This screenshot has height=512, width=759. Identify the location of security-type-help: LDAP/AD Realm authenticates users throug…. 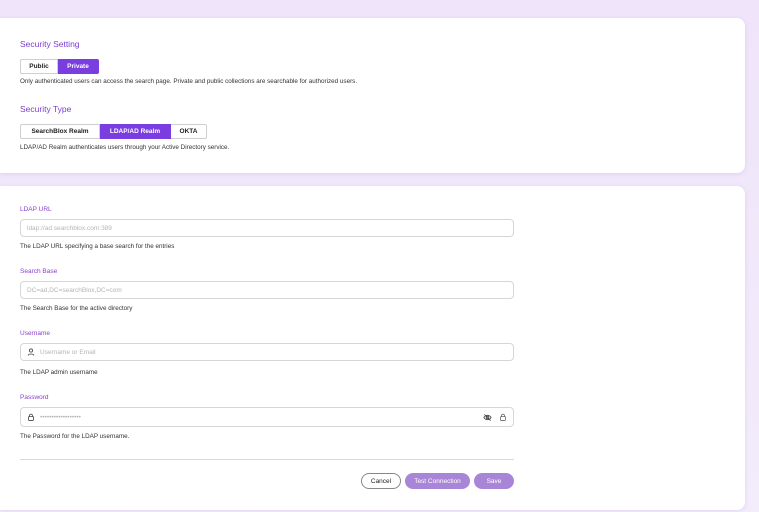
(125, 147).